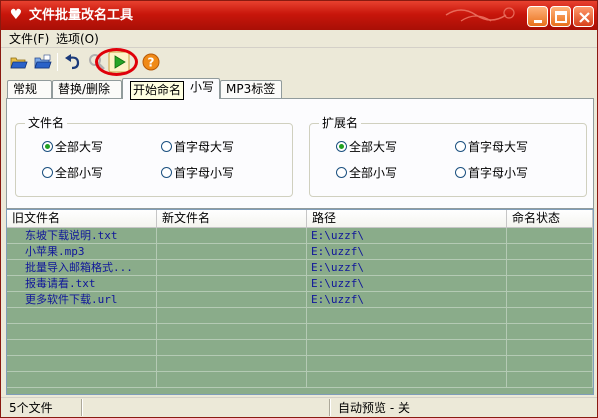  Describe the element at coordinates (480, 14) in the screenshot. I see `title-decoration-icon` at that location.